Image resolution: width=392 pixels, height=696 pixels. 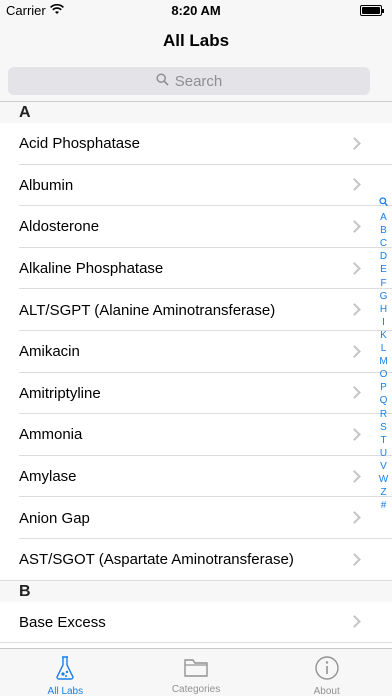 I want to click on list-item: Amylase, so click(x=196, y=477).